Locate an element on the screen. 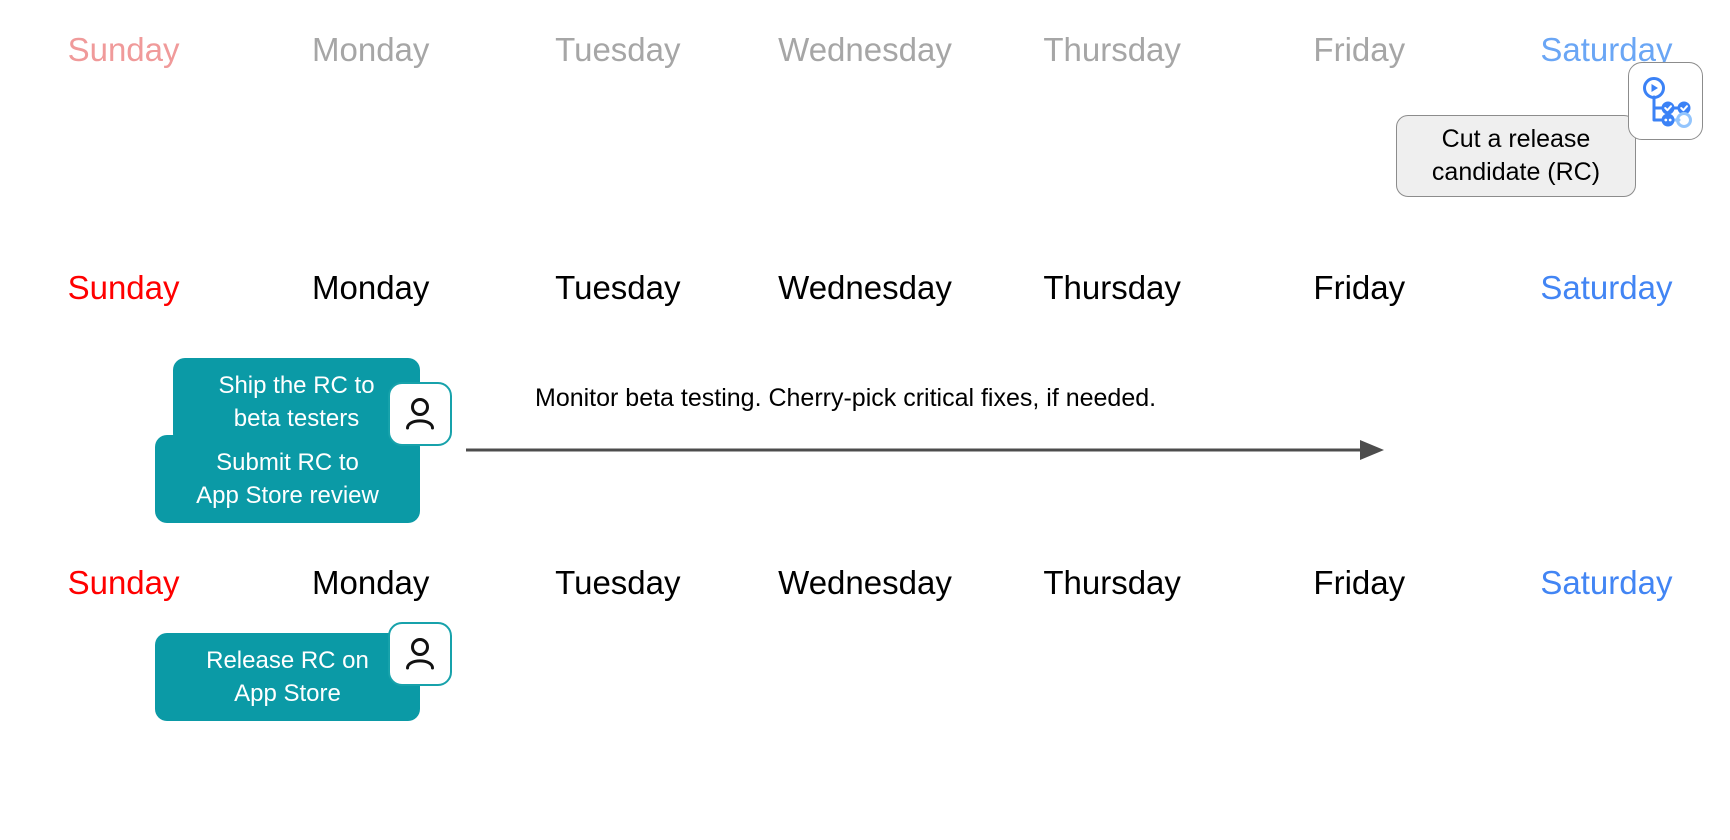 The image size is (1730, 840). pipeline-icon is located at coordinates (1667, 102).